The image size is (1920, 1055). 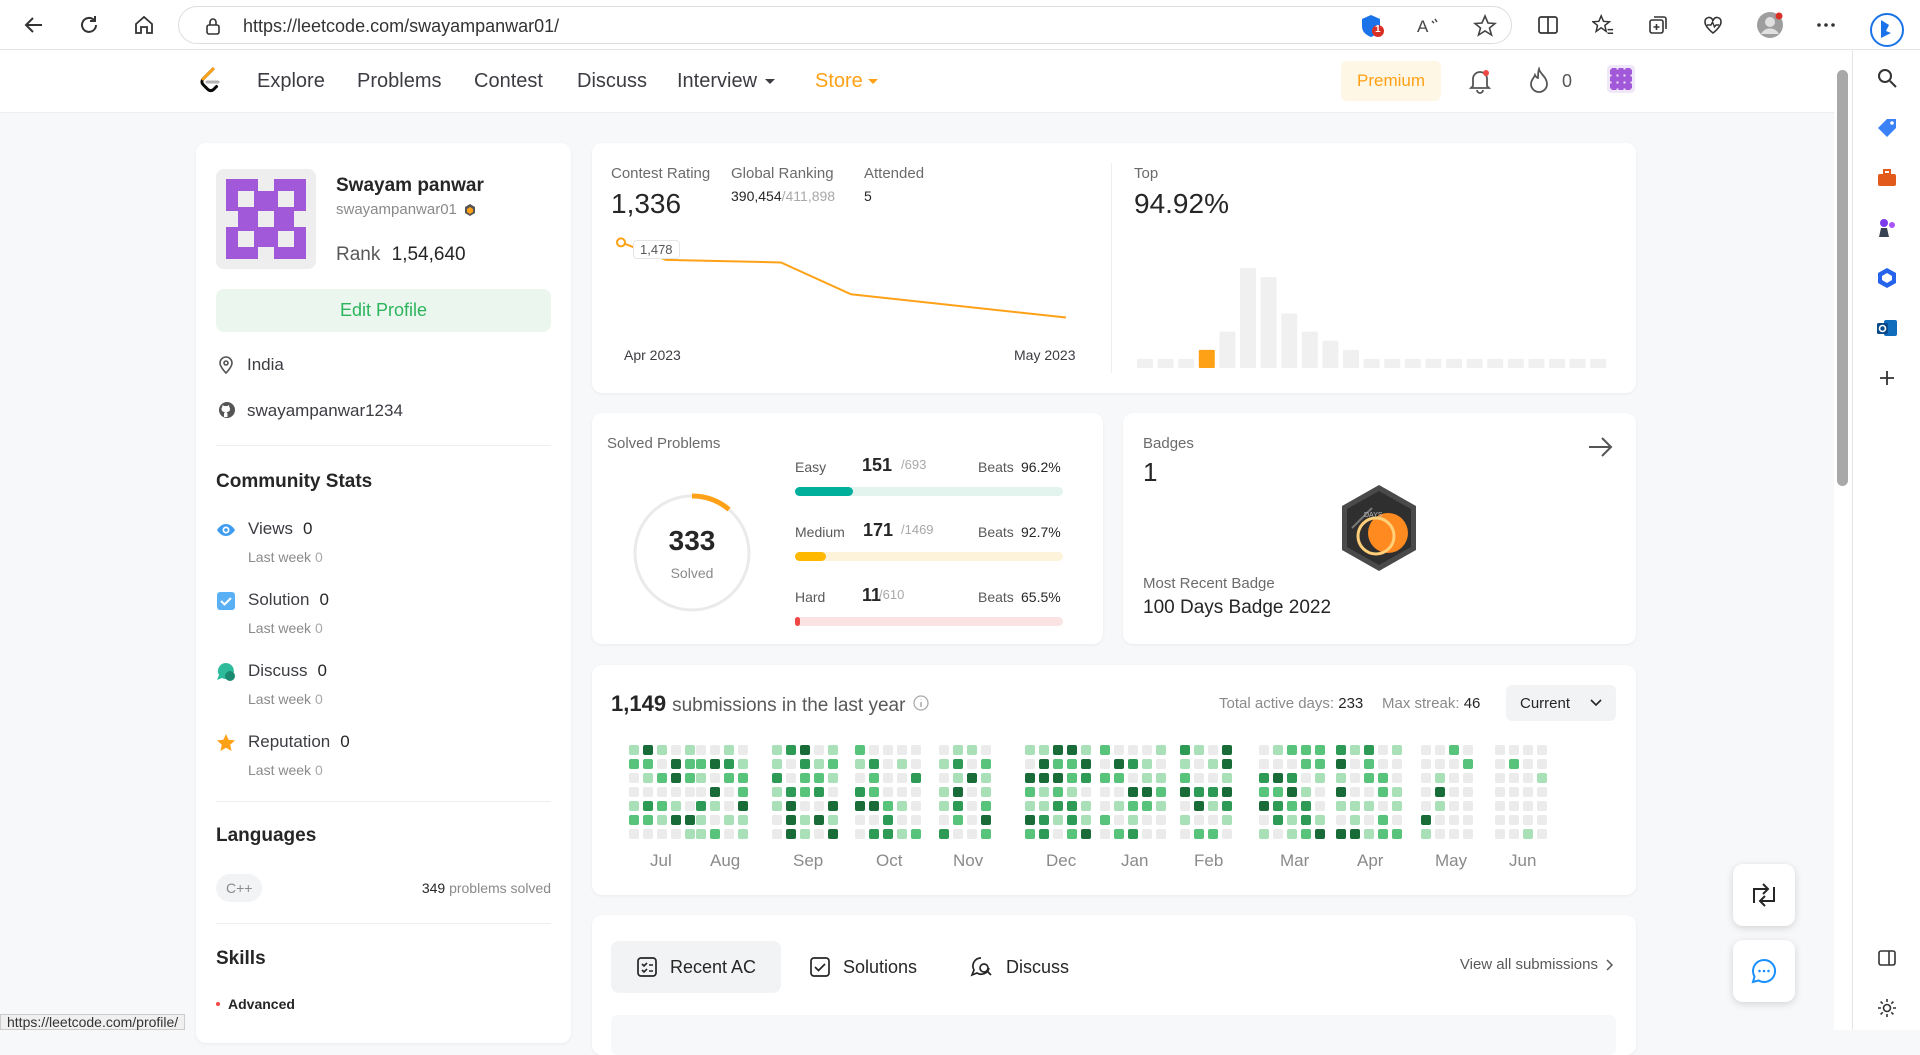 I want to click on sidebar-add-button, so click(x=1887, y=378).